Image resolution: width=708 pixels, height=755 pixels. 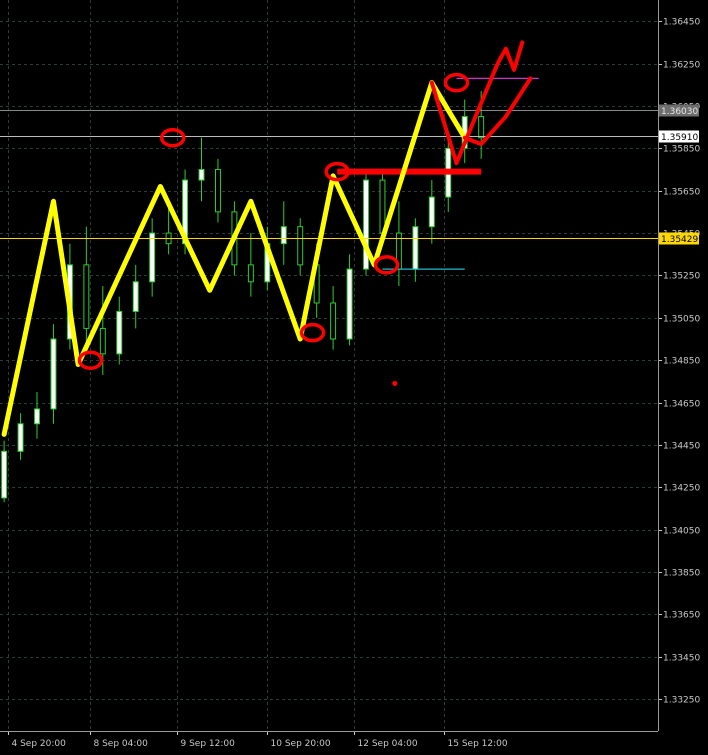 What do you see at coordinates (208, 744) in the screenshot?
I see `x-tick-label: 9 Sep 12:00` at bounding box center [208, 744].